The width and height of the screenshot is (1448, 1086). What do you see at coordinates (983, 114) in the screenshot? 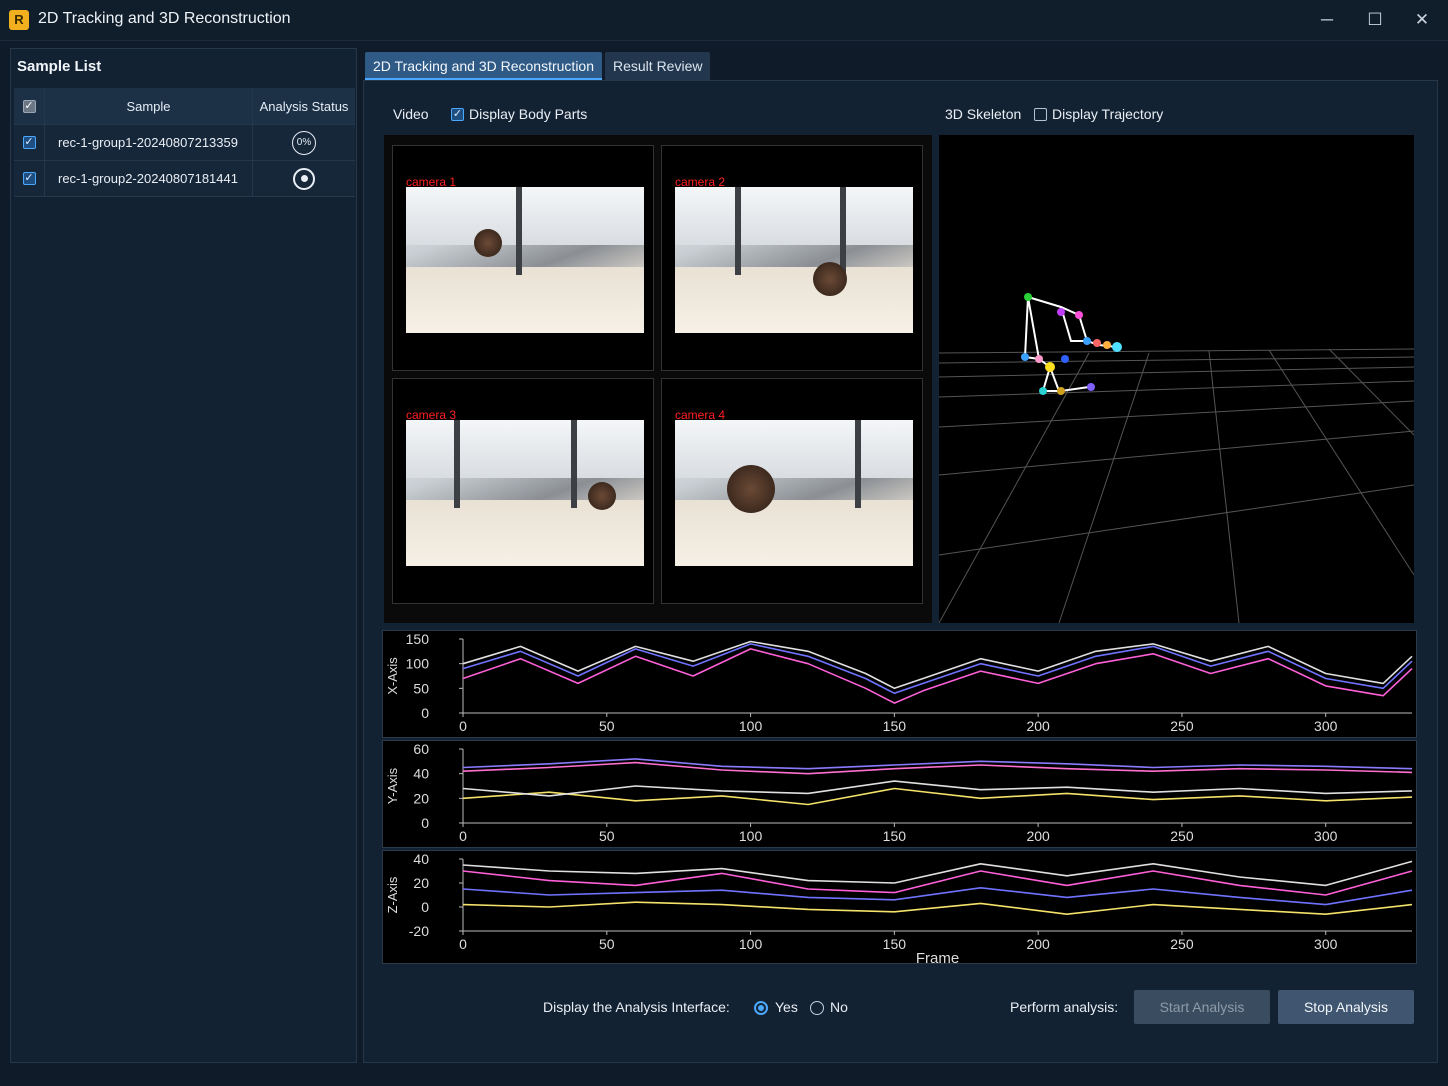
I see `skeleton-label: 3D Skeleton` at bounding box center [983, 114].